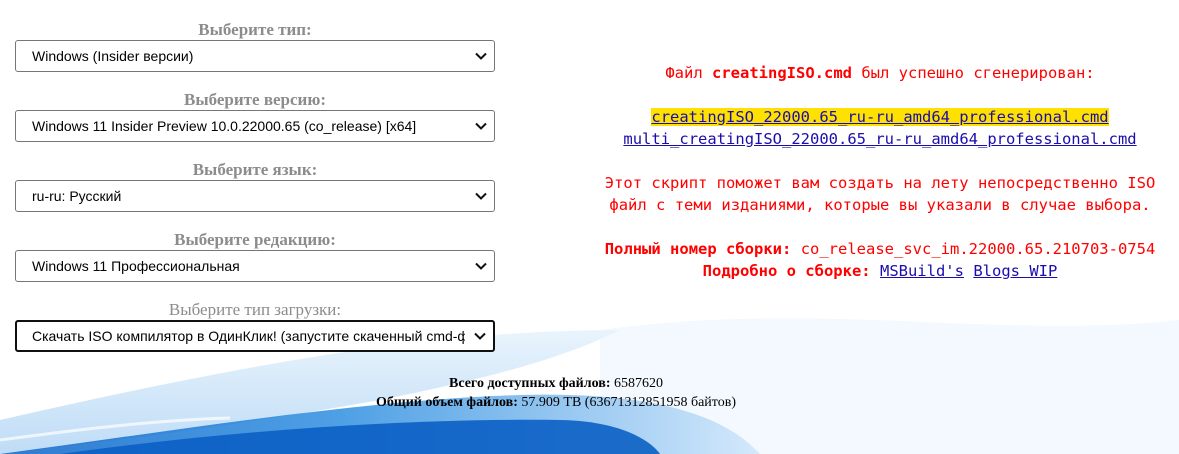 This screenshot has height=454, width=1179. What do you see at coordinates (689, 73) in the screenshot?
I see `success-prefix: Файл` at bounding box center [689, 73].